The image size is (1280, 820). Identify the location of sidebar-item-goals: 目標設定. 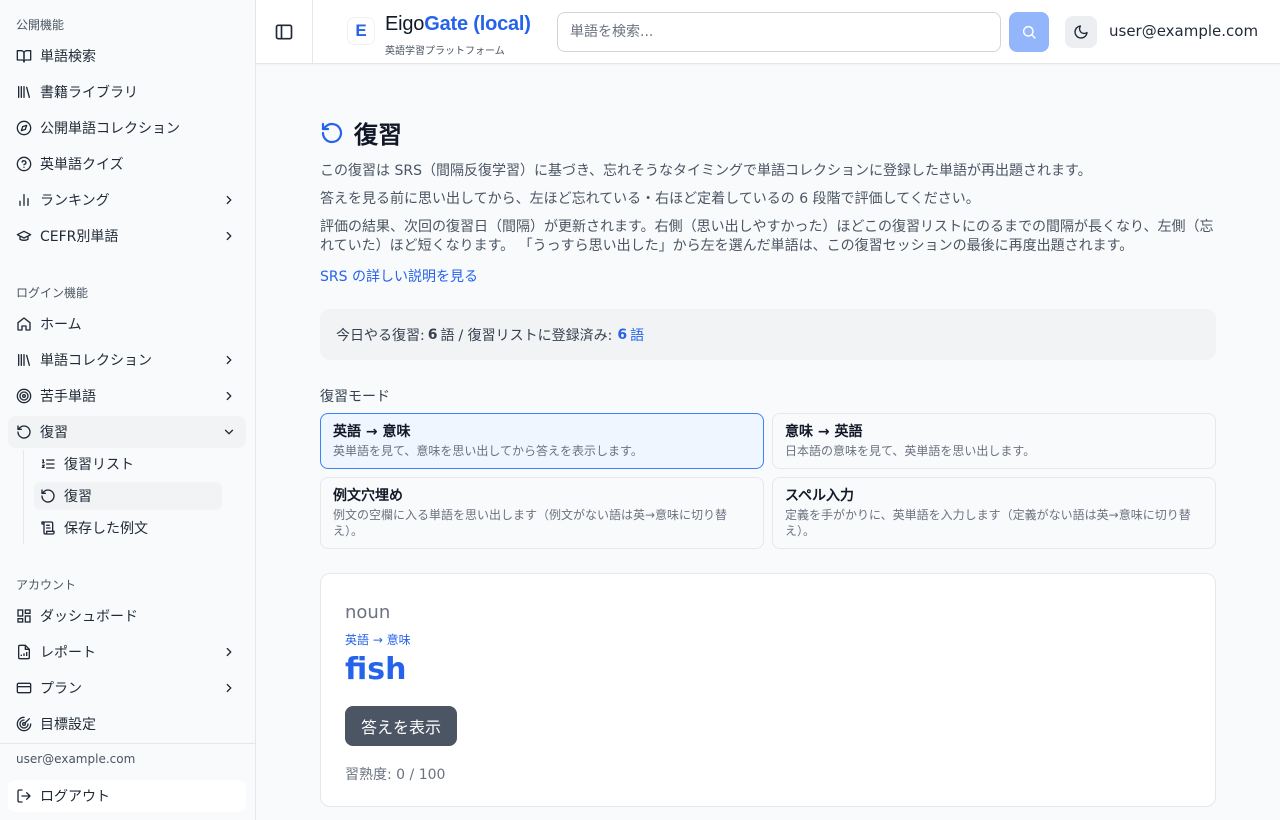
(127, 724).